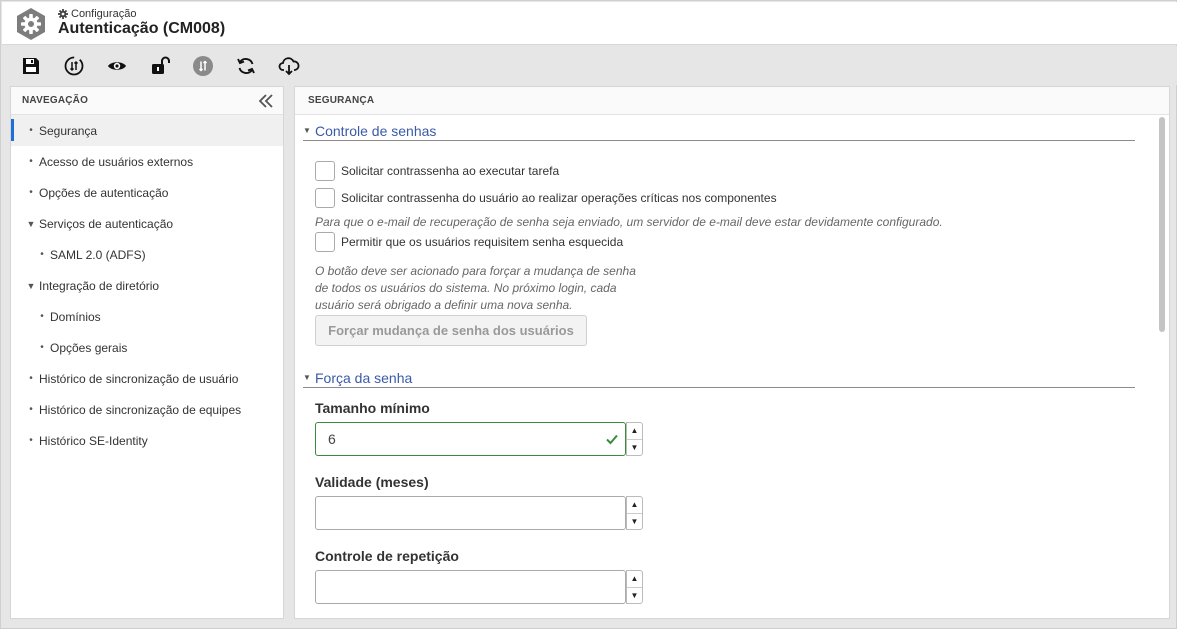 This screenshot has height=629, width=1177. I want to click on unlock-button, so click(160, 66).